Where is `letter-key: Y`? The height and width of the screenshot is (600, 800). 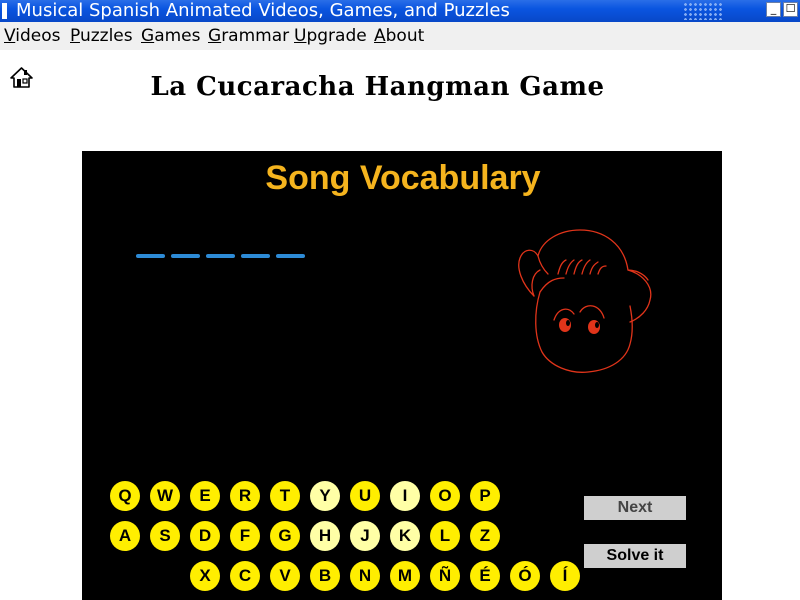
letter-key: Y is located at coordinates (325, 496).